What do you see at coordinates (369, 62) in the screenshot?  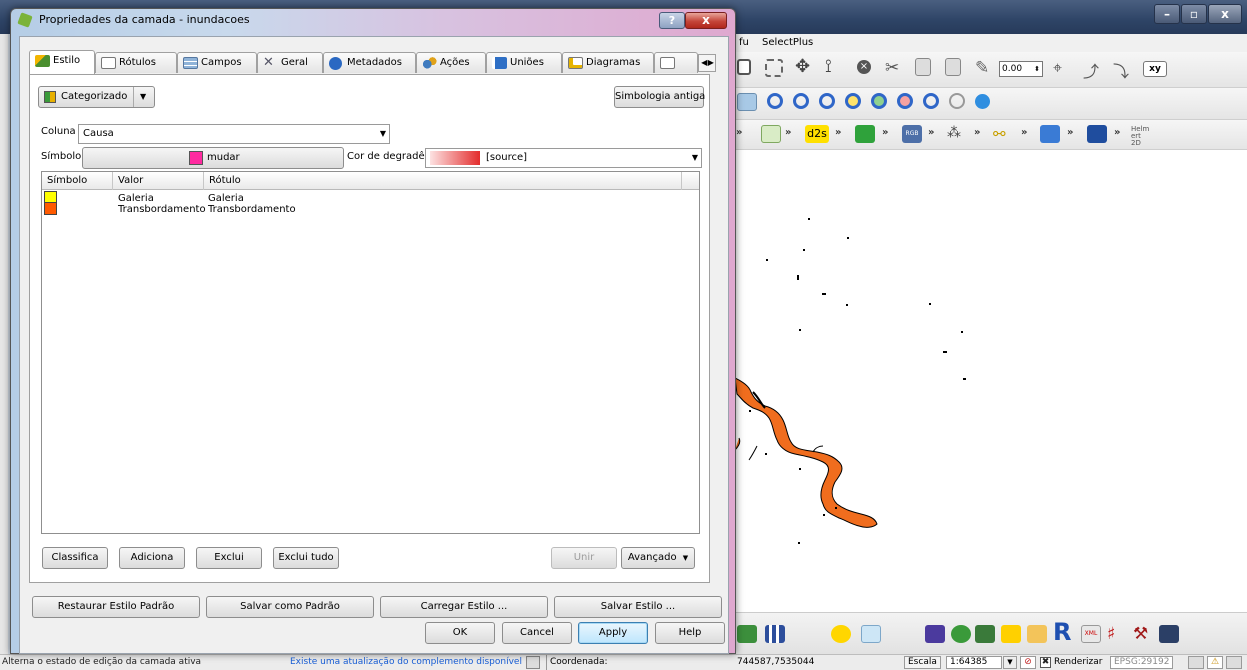 I see `tab-metadados: Metadados` at bounding box center [369, 62].